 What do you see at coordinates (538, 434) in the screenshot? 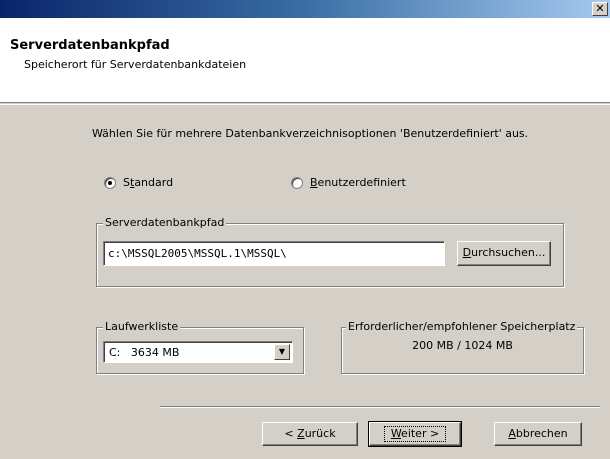
I see `cancel-button: Abbrechen` at bounding box center [538, 434].